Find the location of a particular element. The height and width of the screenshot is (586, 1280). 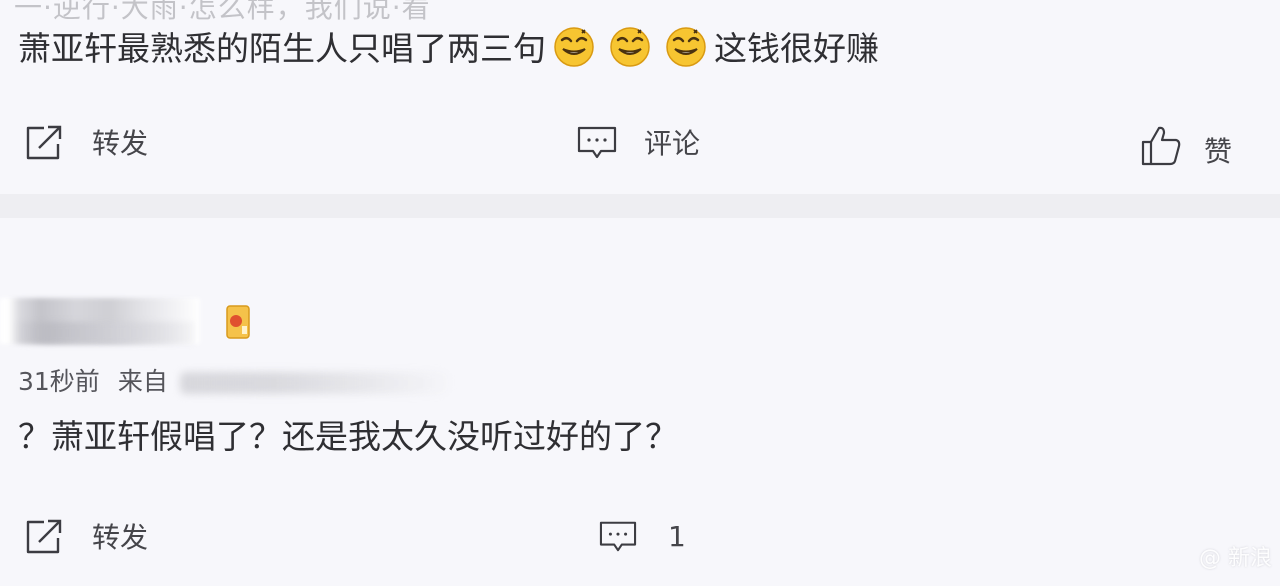

blurred-username-shadow is located at coordinates (104, 333).